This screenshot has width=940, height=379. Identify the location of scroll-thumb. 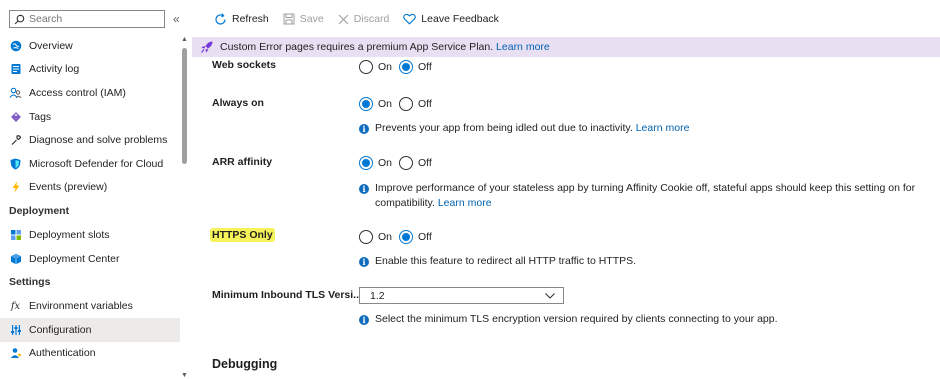
(184, 106).